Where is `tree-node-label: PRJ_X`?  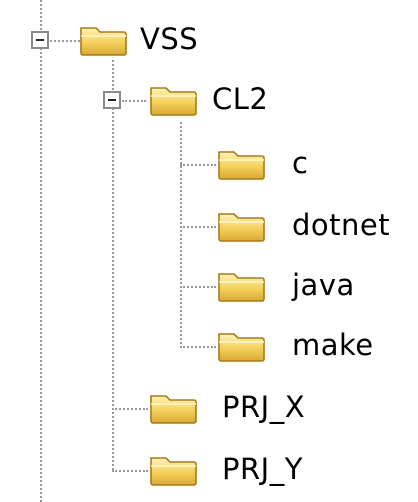
tree-node-label: PRJ_X is located at coordinates (263, 407).